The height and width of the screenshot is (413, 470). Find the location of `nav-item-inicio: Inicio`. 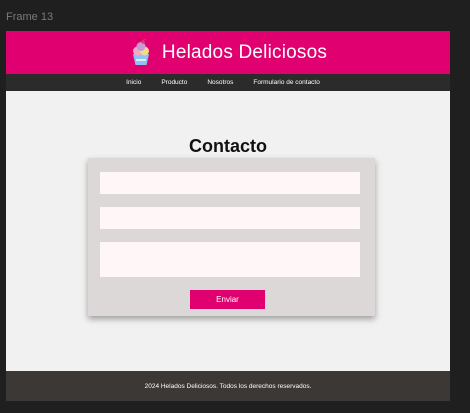

nav-item-inicio: Inicio is located at coordinates (133, 82).